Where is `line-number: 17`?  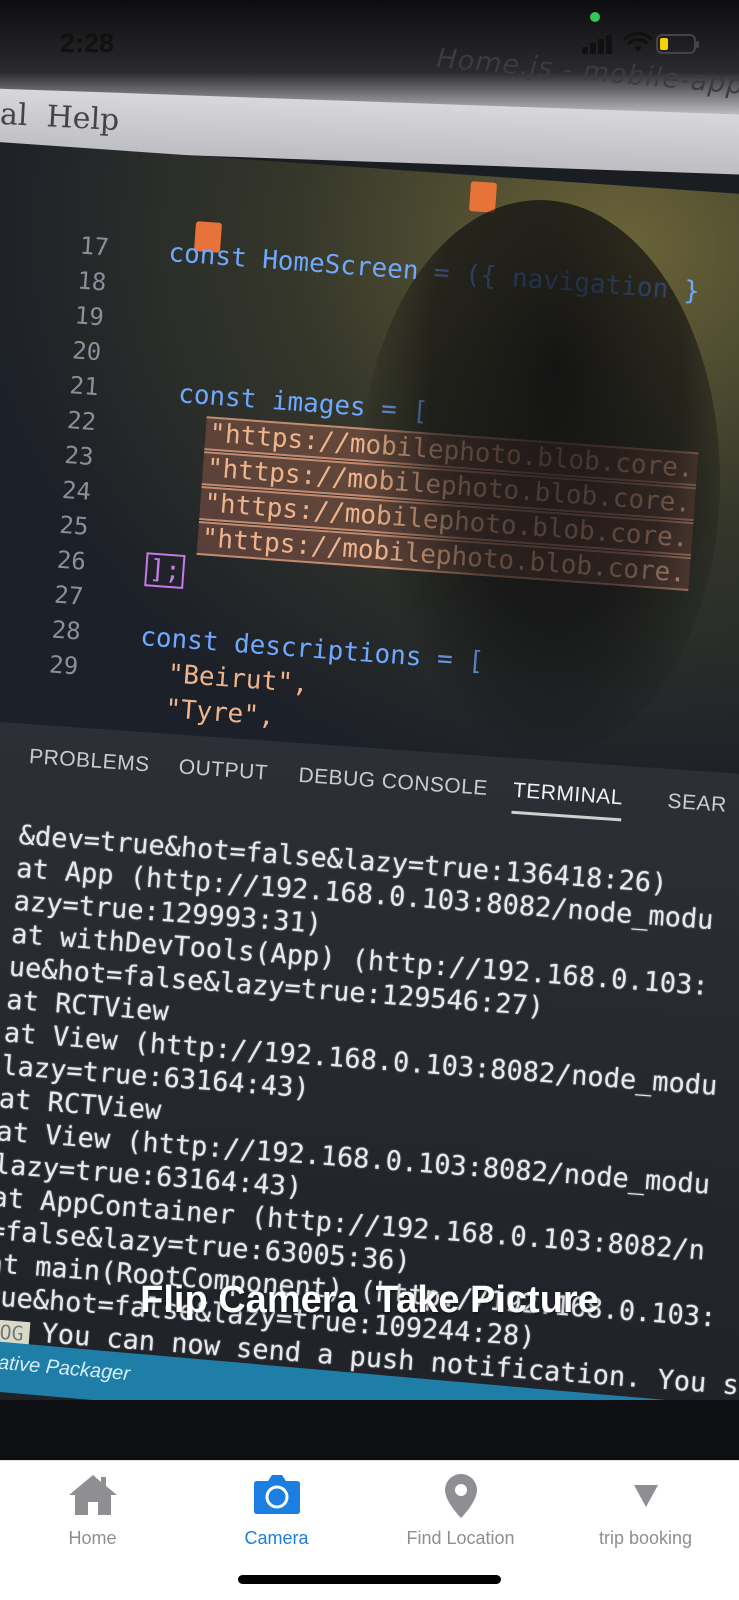 line-number: 17 is located at coordinates (94, 246).